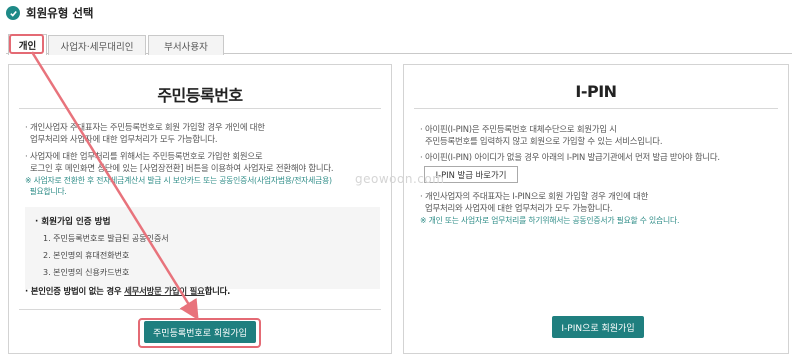 This screenshot has height=364, width=800. What do you see at coordinates (48, 191) in the screenshot?
I see `left-note-line2: 필요합니다.` at bounding box center [48, 191].